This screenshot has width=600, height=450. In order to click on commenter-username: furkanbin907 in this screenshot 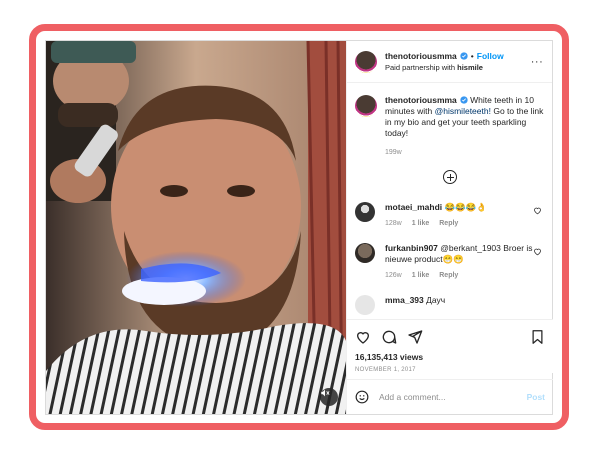, I will do `click(411, 248)`.